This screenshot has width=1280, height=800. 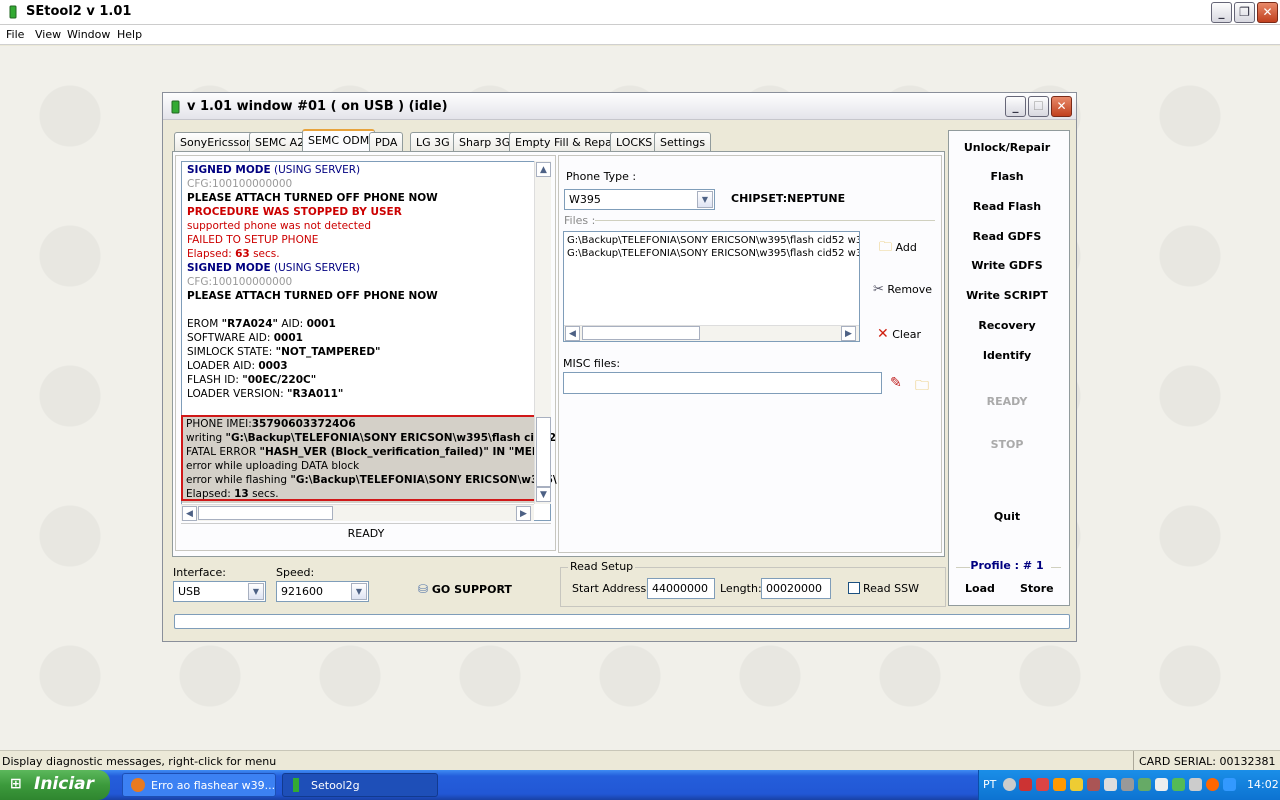 I want to click on error-highlight-box, so click(x=361, y=458).